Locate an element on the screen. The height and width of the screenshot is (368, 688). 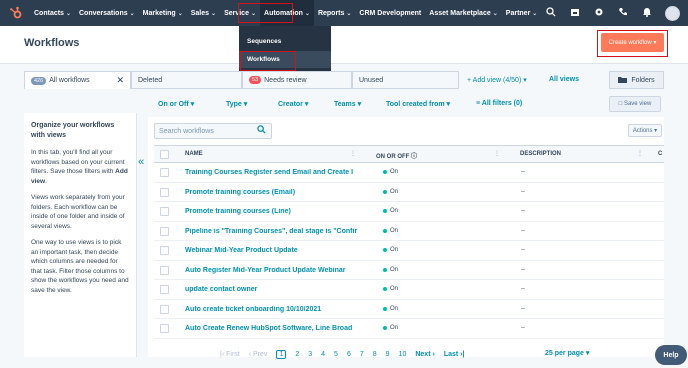
nav-partner: Partner ⌄ is located at coordinates (522, 13).